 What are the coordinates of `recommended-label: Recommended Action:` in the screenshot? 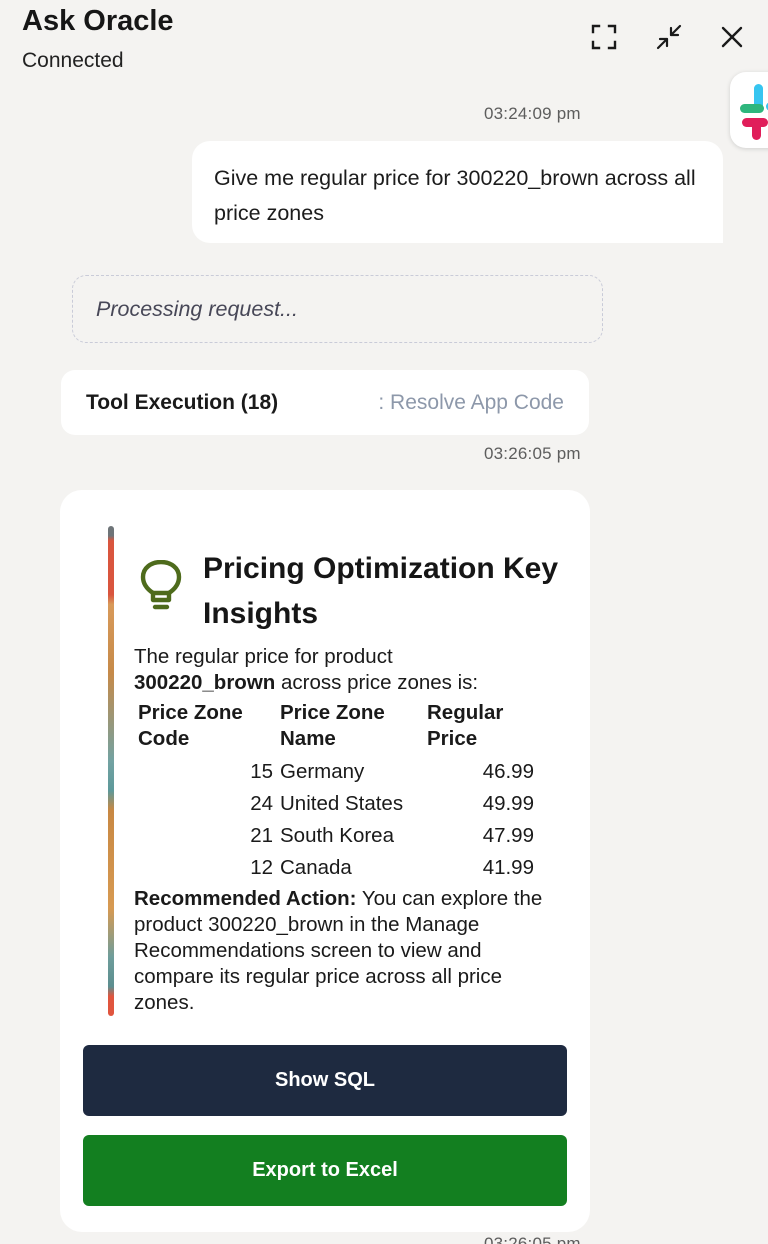 It's located at (245, 898).